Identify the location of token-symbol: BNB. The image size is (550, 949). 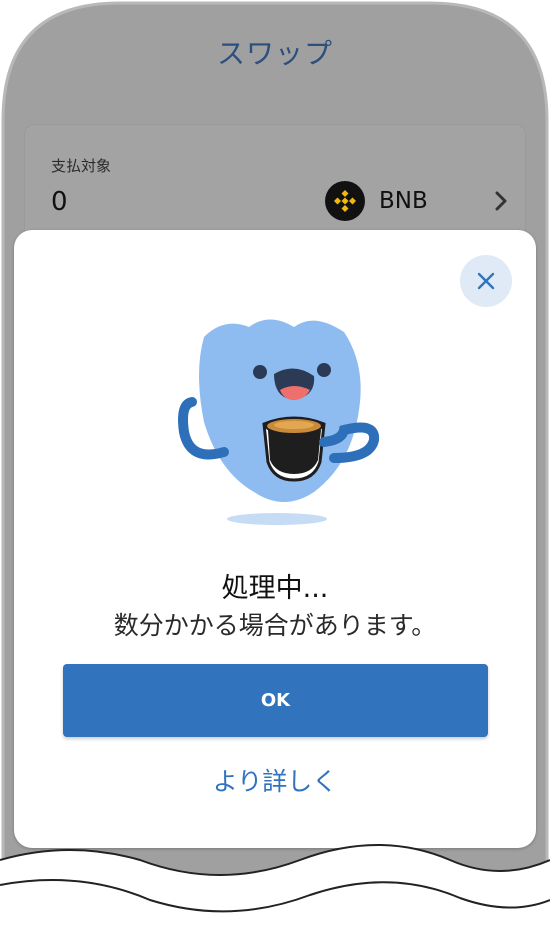
(403, 201).